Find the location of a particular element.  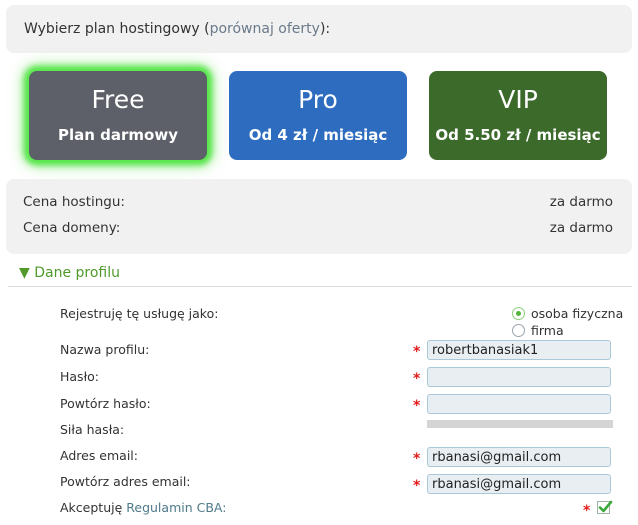

plan-pro-card: Pro Od 4 zł / miesiąc is located at coordinates (318, 115).